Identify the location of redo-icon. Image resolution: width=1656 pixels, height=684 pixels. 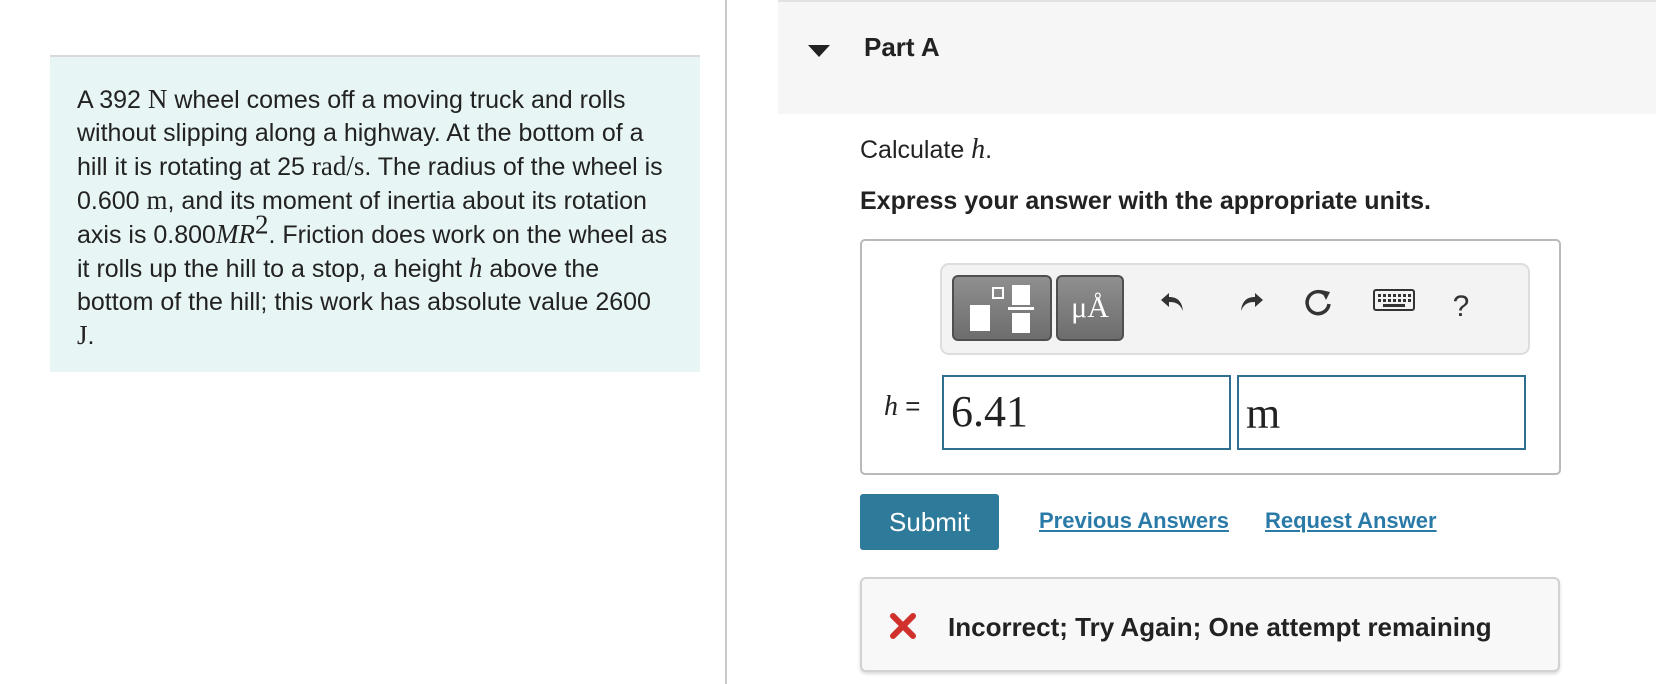
(1251, 307).